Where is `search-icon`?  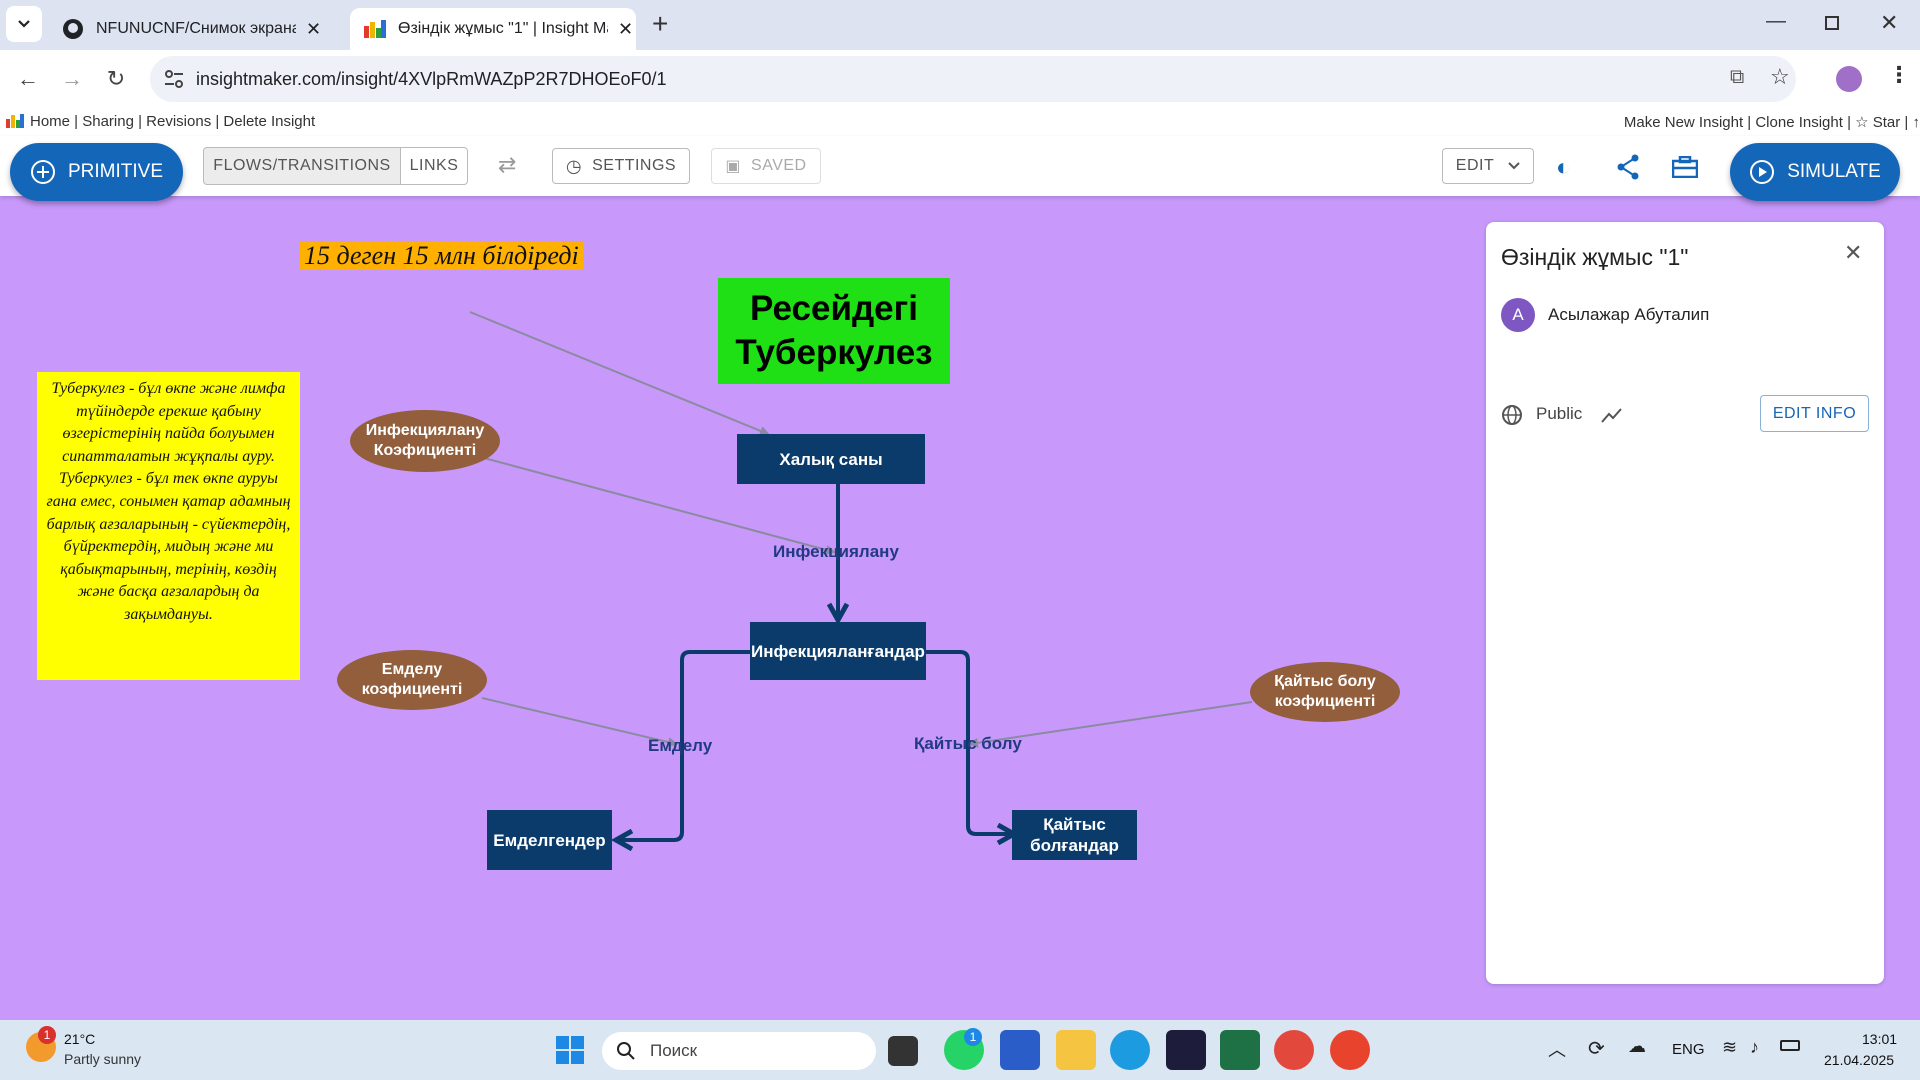 search-icon is located at coordinates (626, 1051).